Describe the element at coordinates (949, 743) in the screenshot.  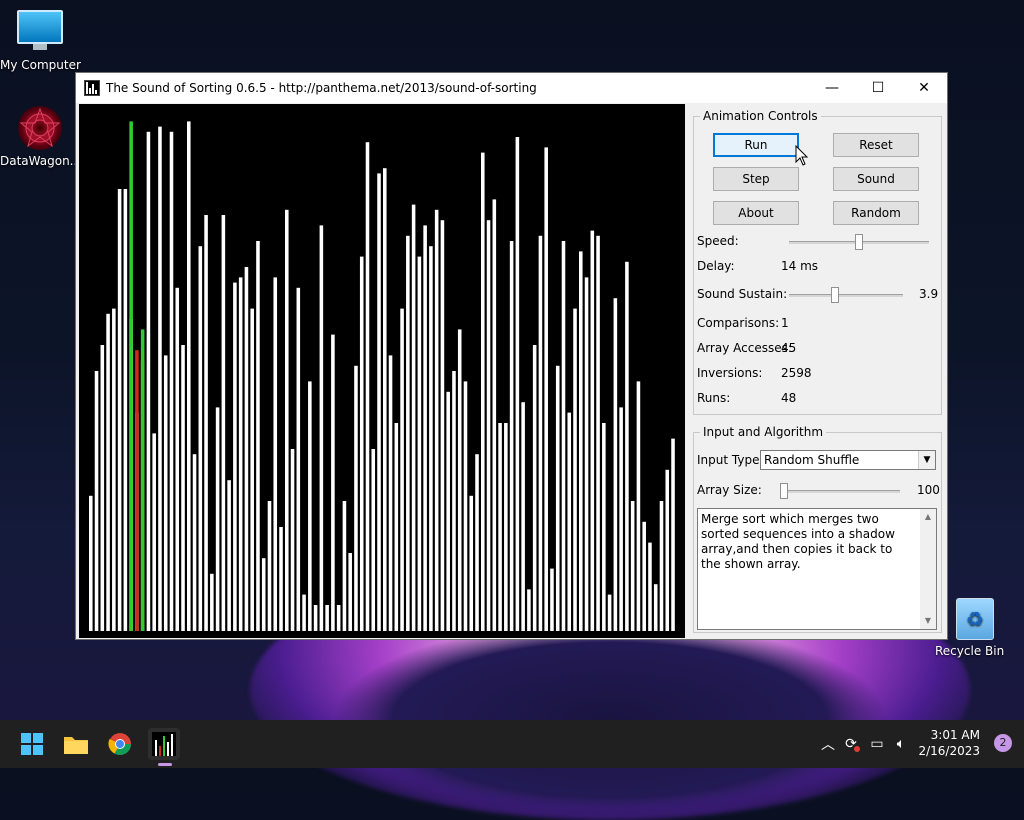
I see `taskbar-clock: 3:01 AM 2/16/2023` at that location.